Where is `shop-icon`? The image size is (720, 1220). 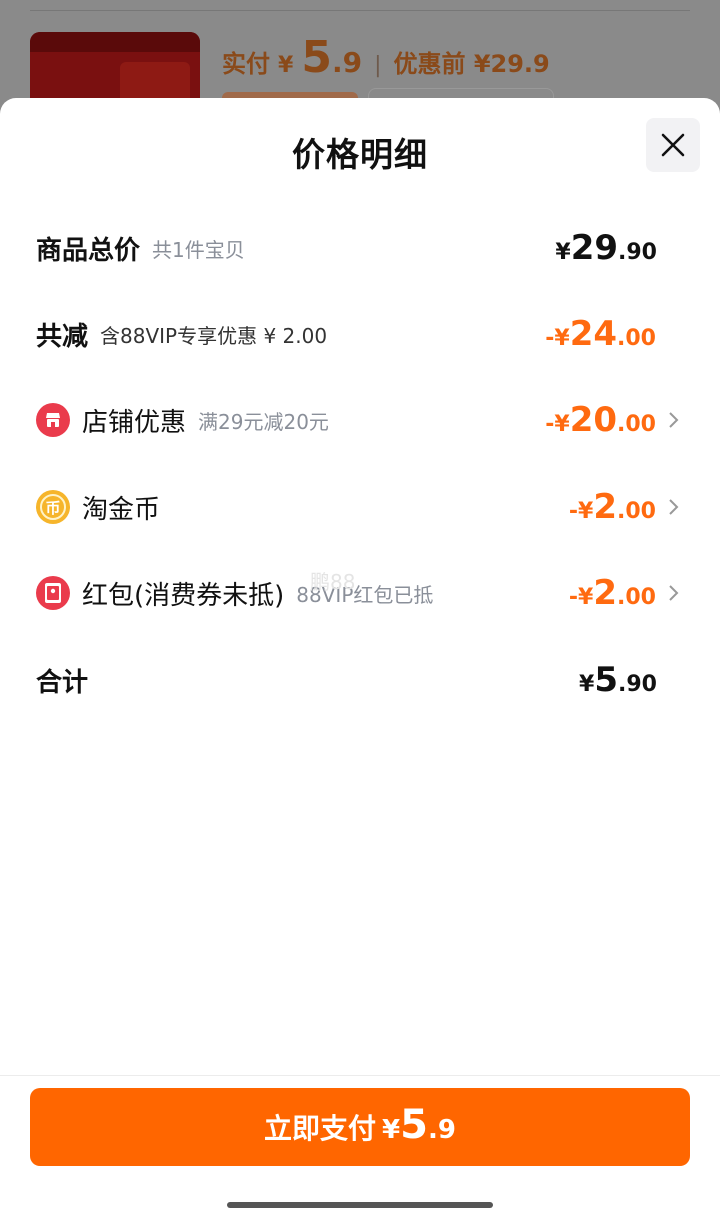
shop-icon is located at coordinates (53, 420).